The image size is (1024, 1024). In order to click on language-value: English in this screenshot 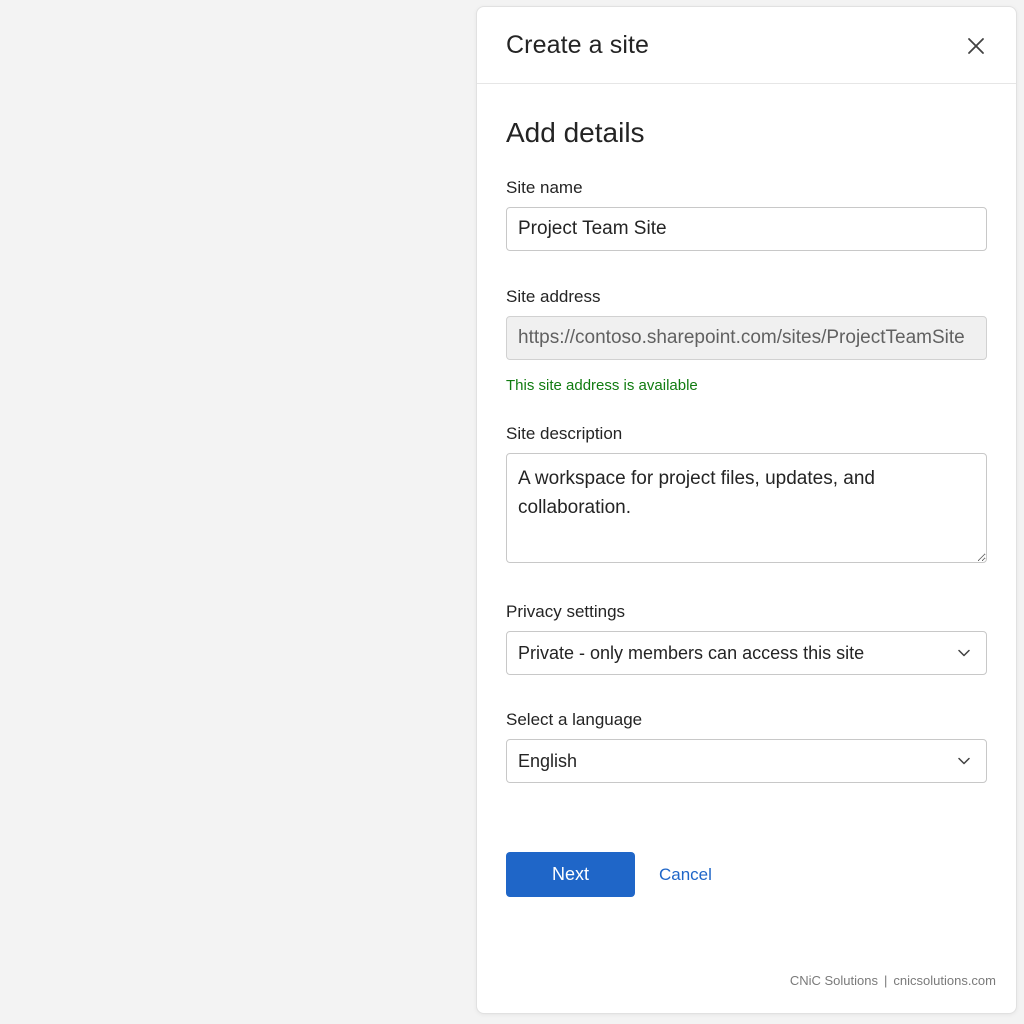, I will do `click(548, 760)`.